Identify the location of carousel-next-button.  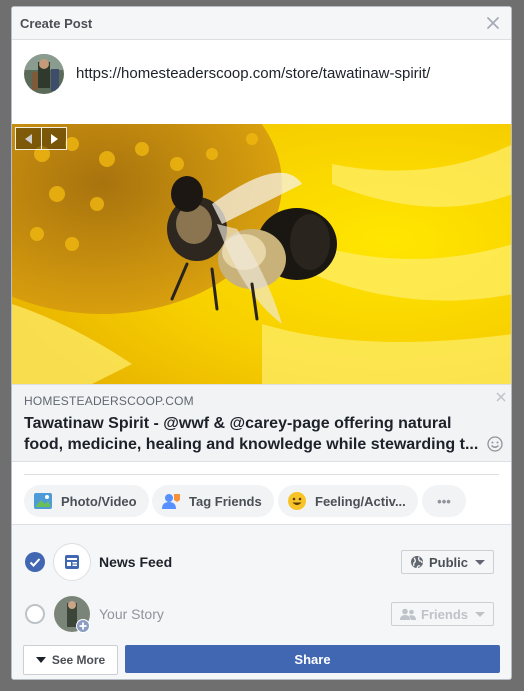
(53, 138).